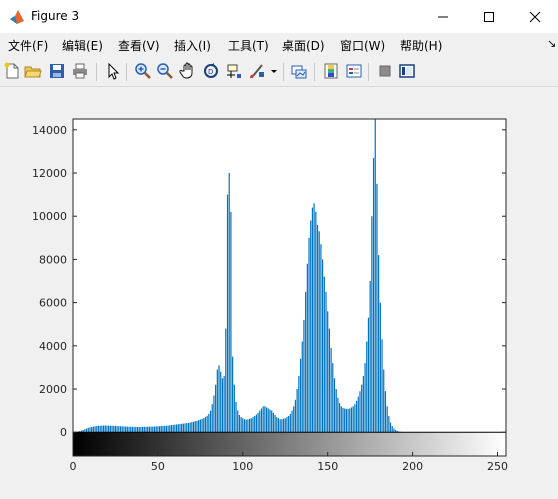 This screenshot has height=499, width=558. What do you see at coordinates (362, 45) in the screenshot?
I see `menu-window: 窗口(W)` at bounding box center [362, 45].